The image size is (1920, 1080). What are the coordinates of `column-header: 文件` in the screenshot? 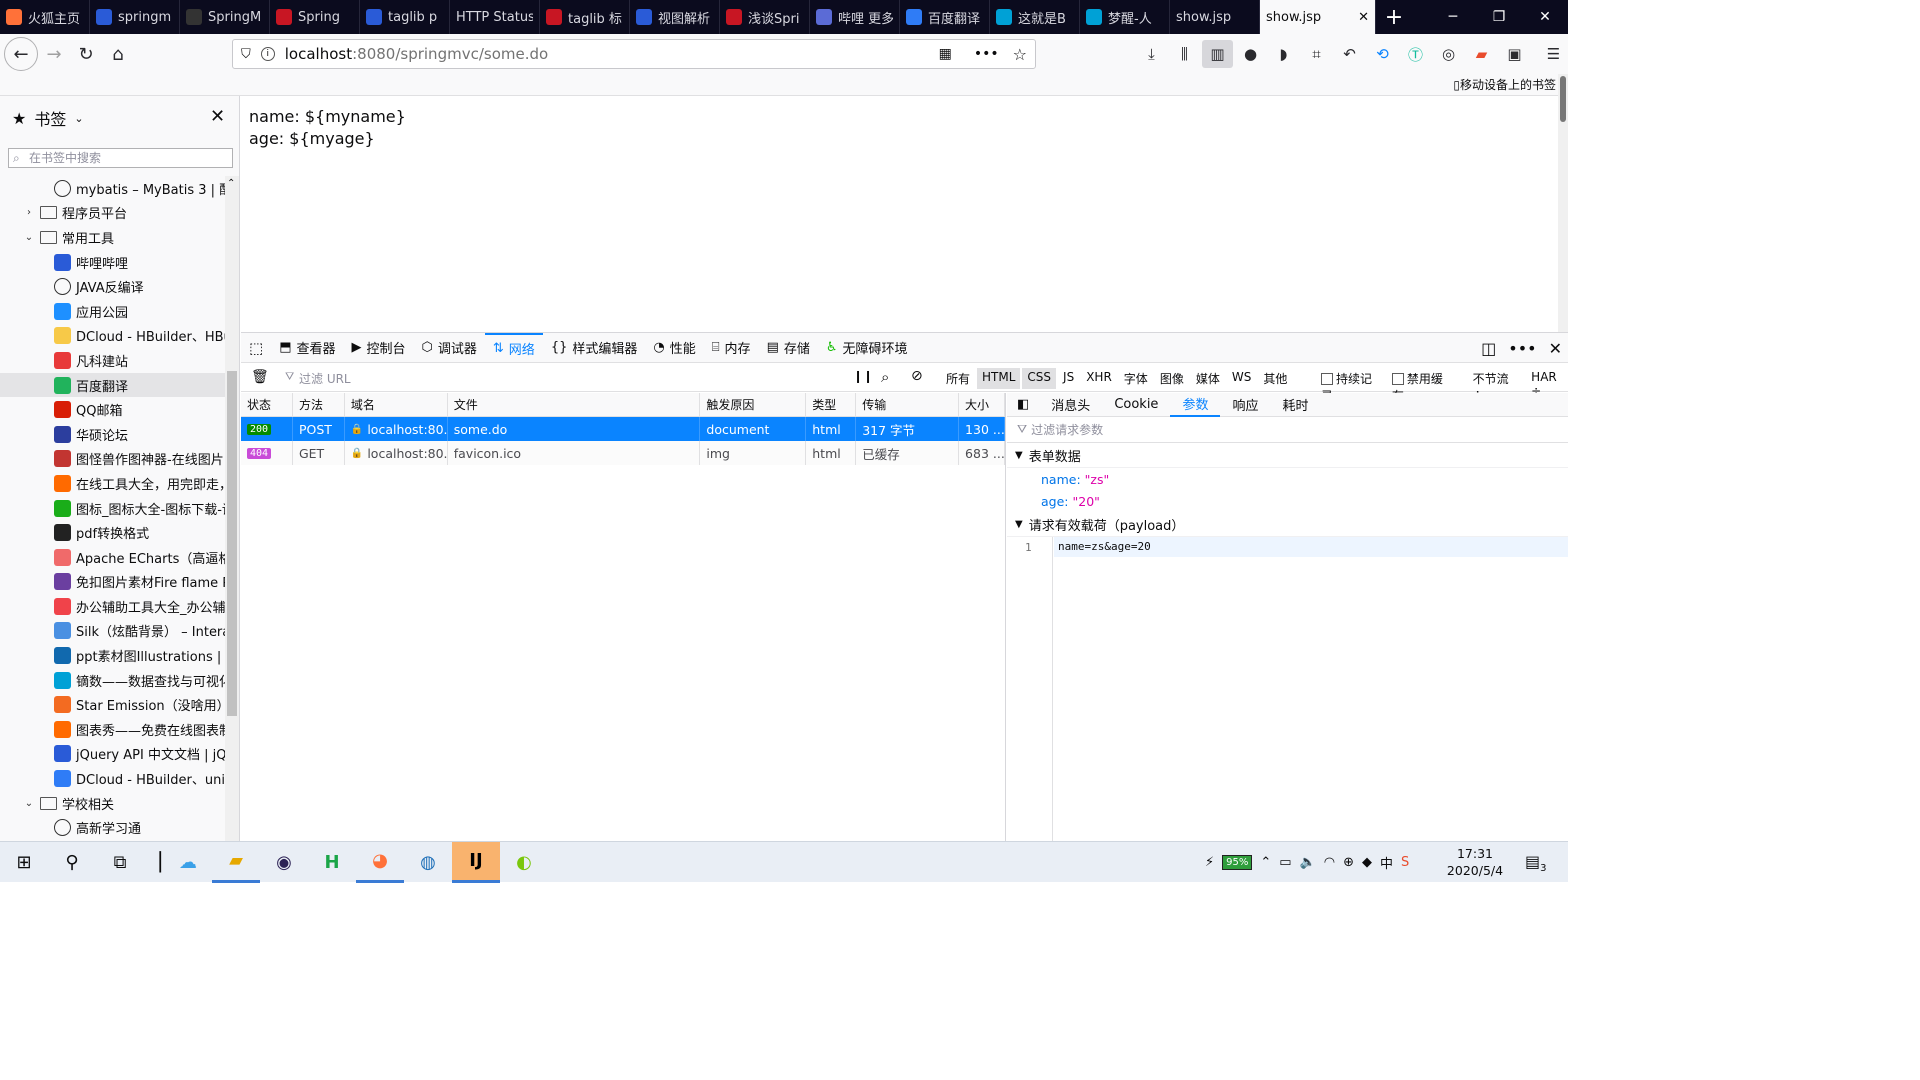 It's located at (574, 404).